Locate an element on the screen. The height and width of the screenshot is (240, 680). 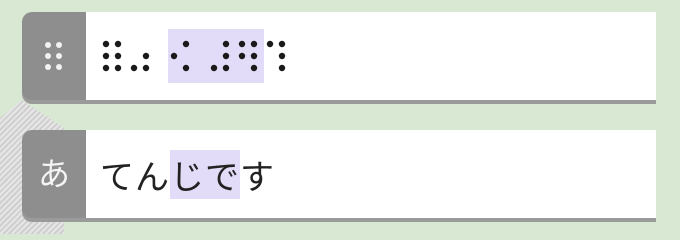
braille-cells is located at coordinates (196, 56).